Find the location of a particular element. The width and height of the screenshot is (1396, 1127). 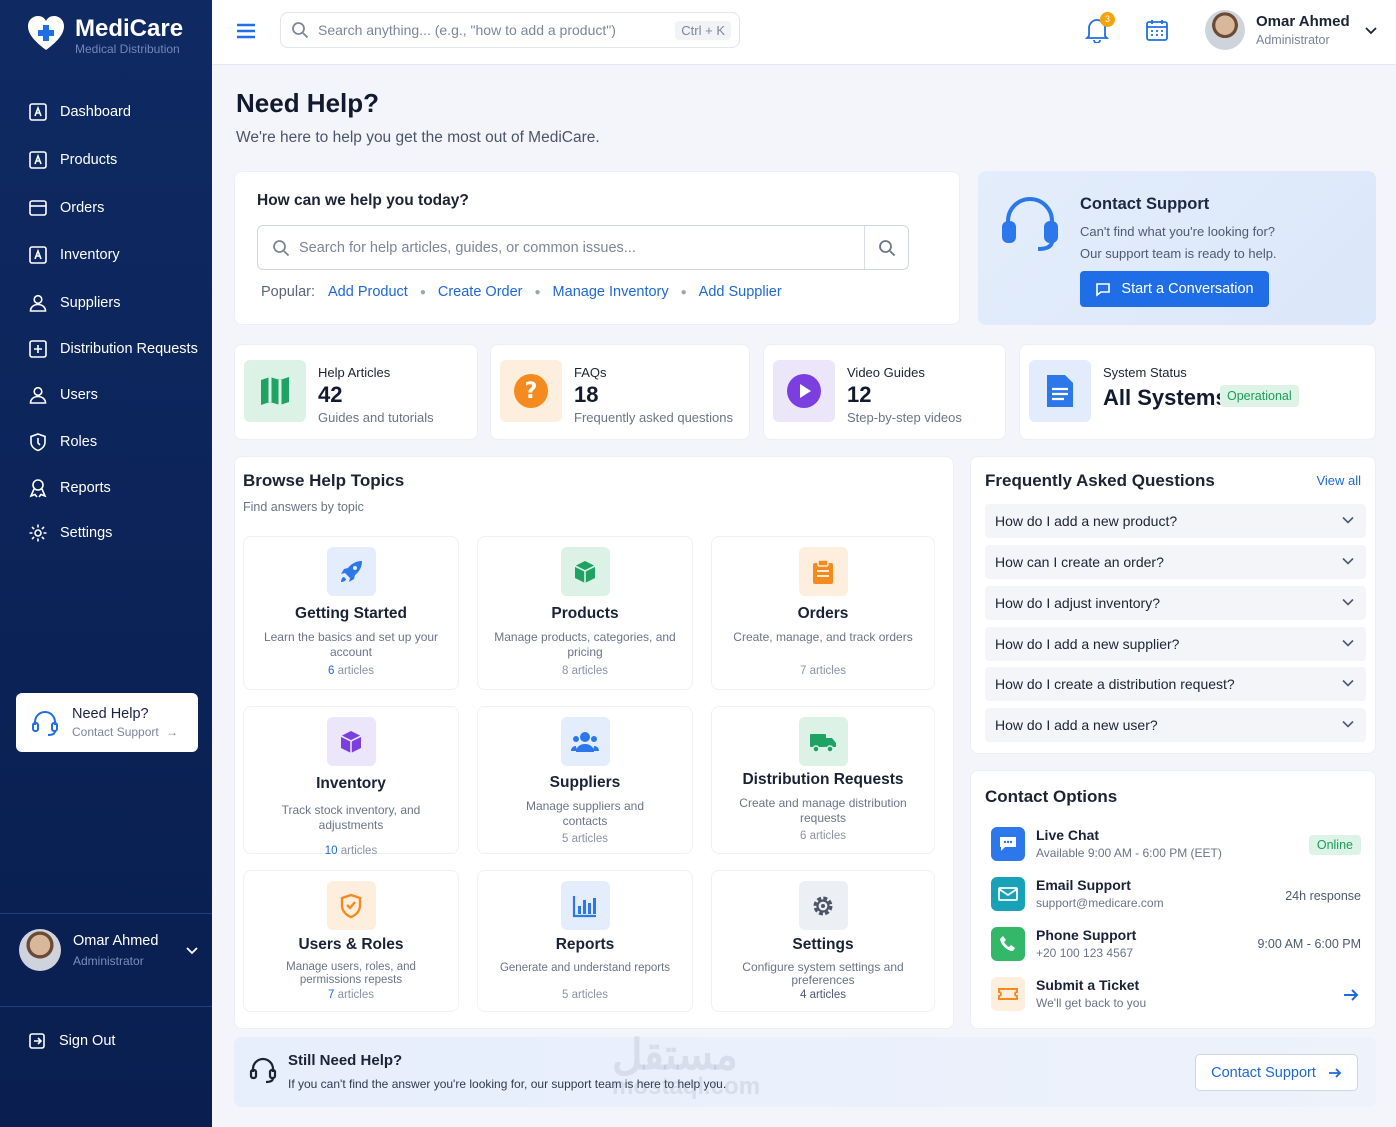

faq-item: How do I add a new product? is located at coordinates (1175, 521).